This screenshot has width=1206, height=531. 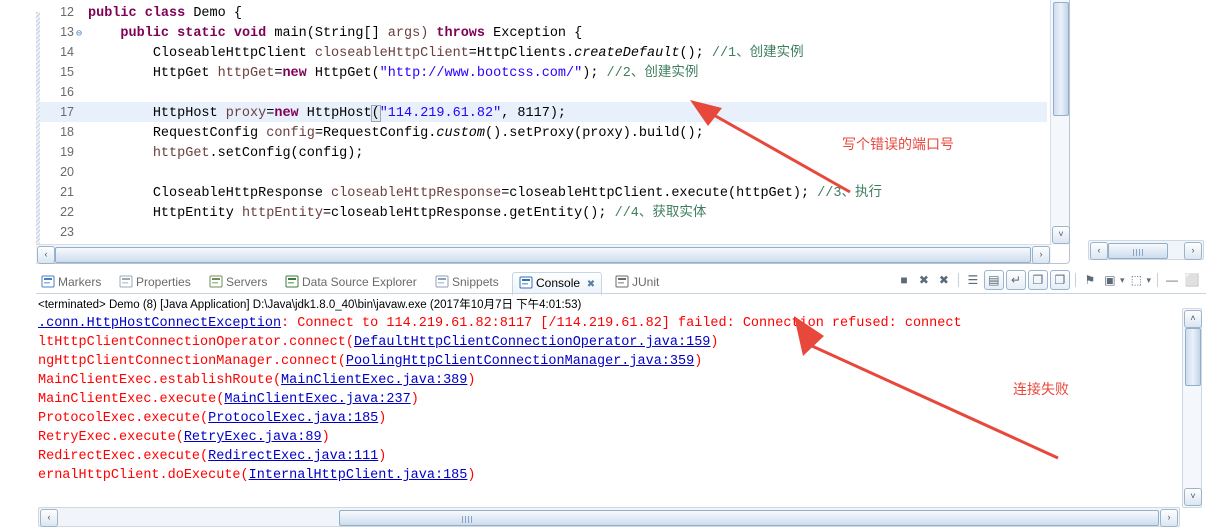 I want to click on editor-hscroll-thumb, so click(x=543, y=255).